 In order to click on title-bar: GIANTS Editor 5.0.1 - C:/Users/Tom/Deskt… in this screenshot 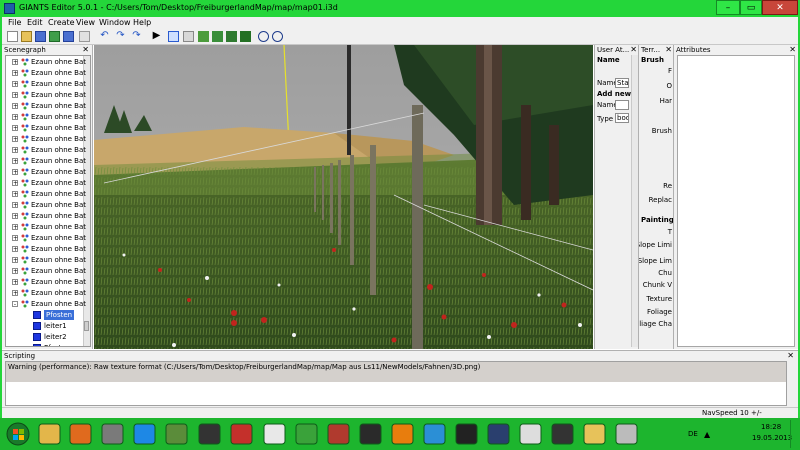, I will do `click(400, 8)`.